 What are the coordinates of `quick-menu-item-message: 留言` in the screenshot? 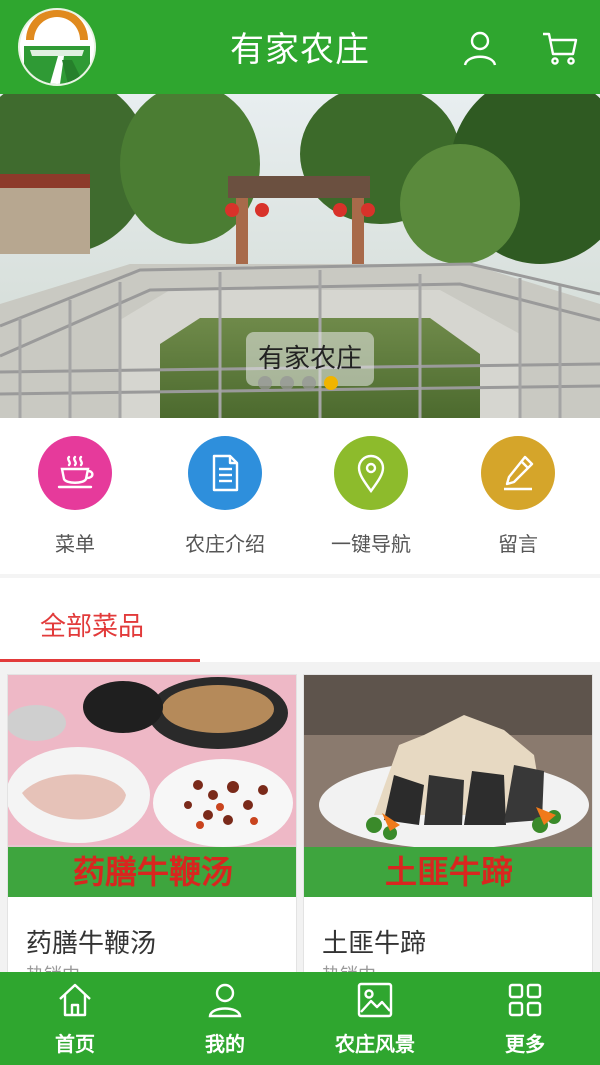 It's located at (518, 496).